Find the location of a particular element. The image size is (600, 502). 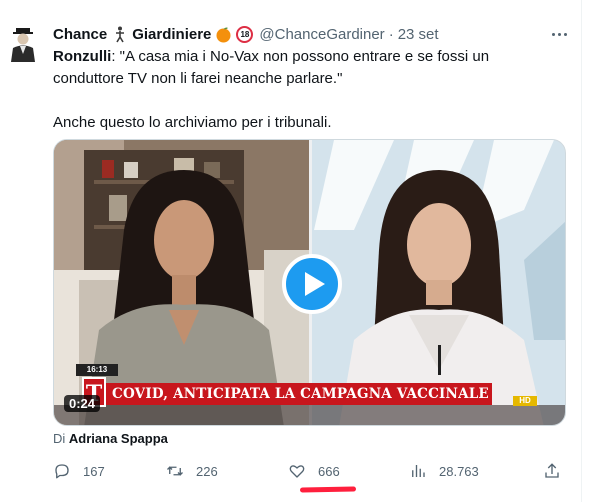

like-button: 666 is located at coordinates (314, 471).